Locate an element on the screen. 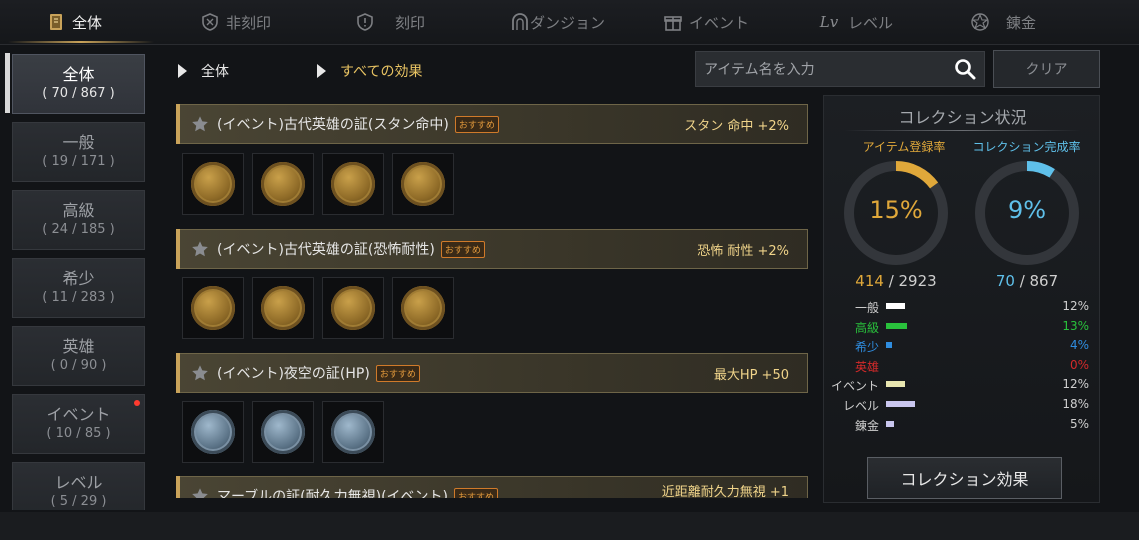 Image resolution: width=1139 pixels, height=540 pixels. search-box is located at coordinates (840, 69).